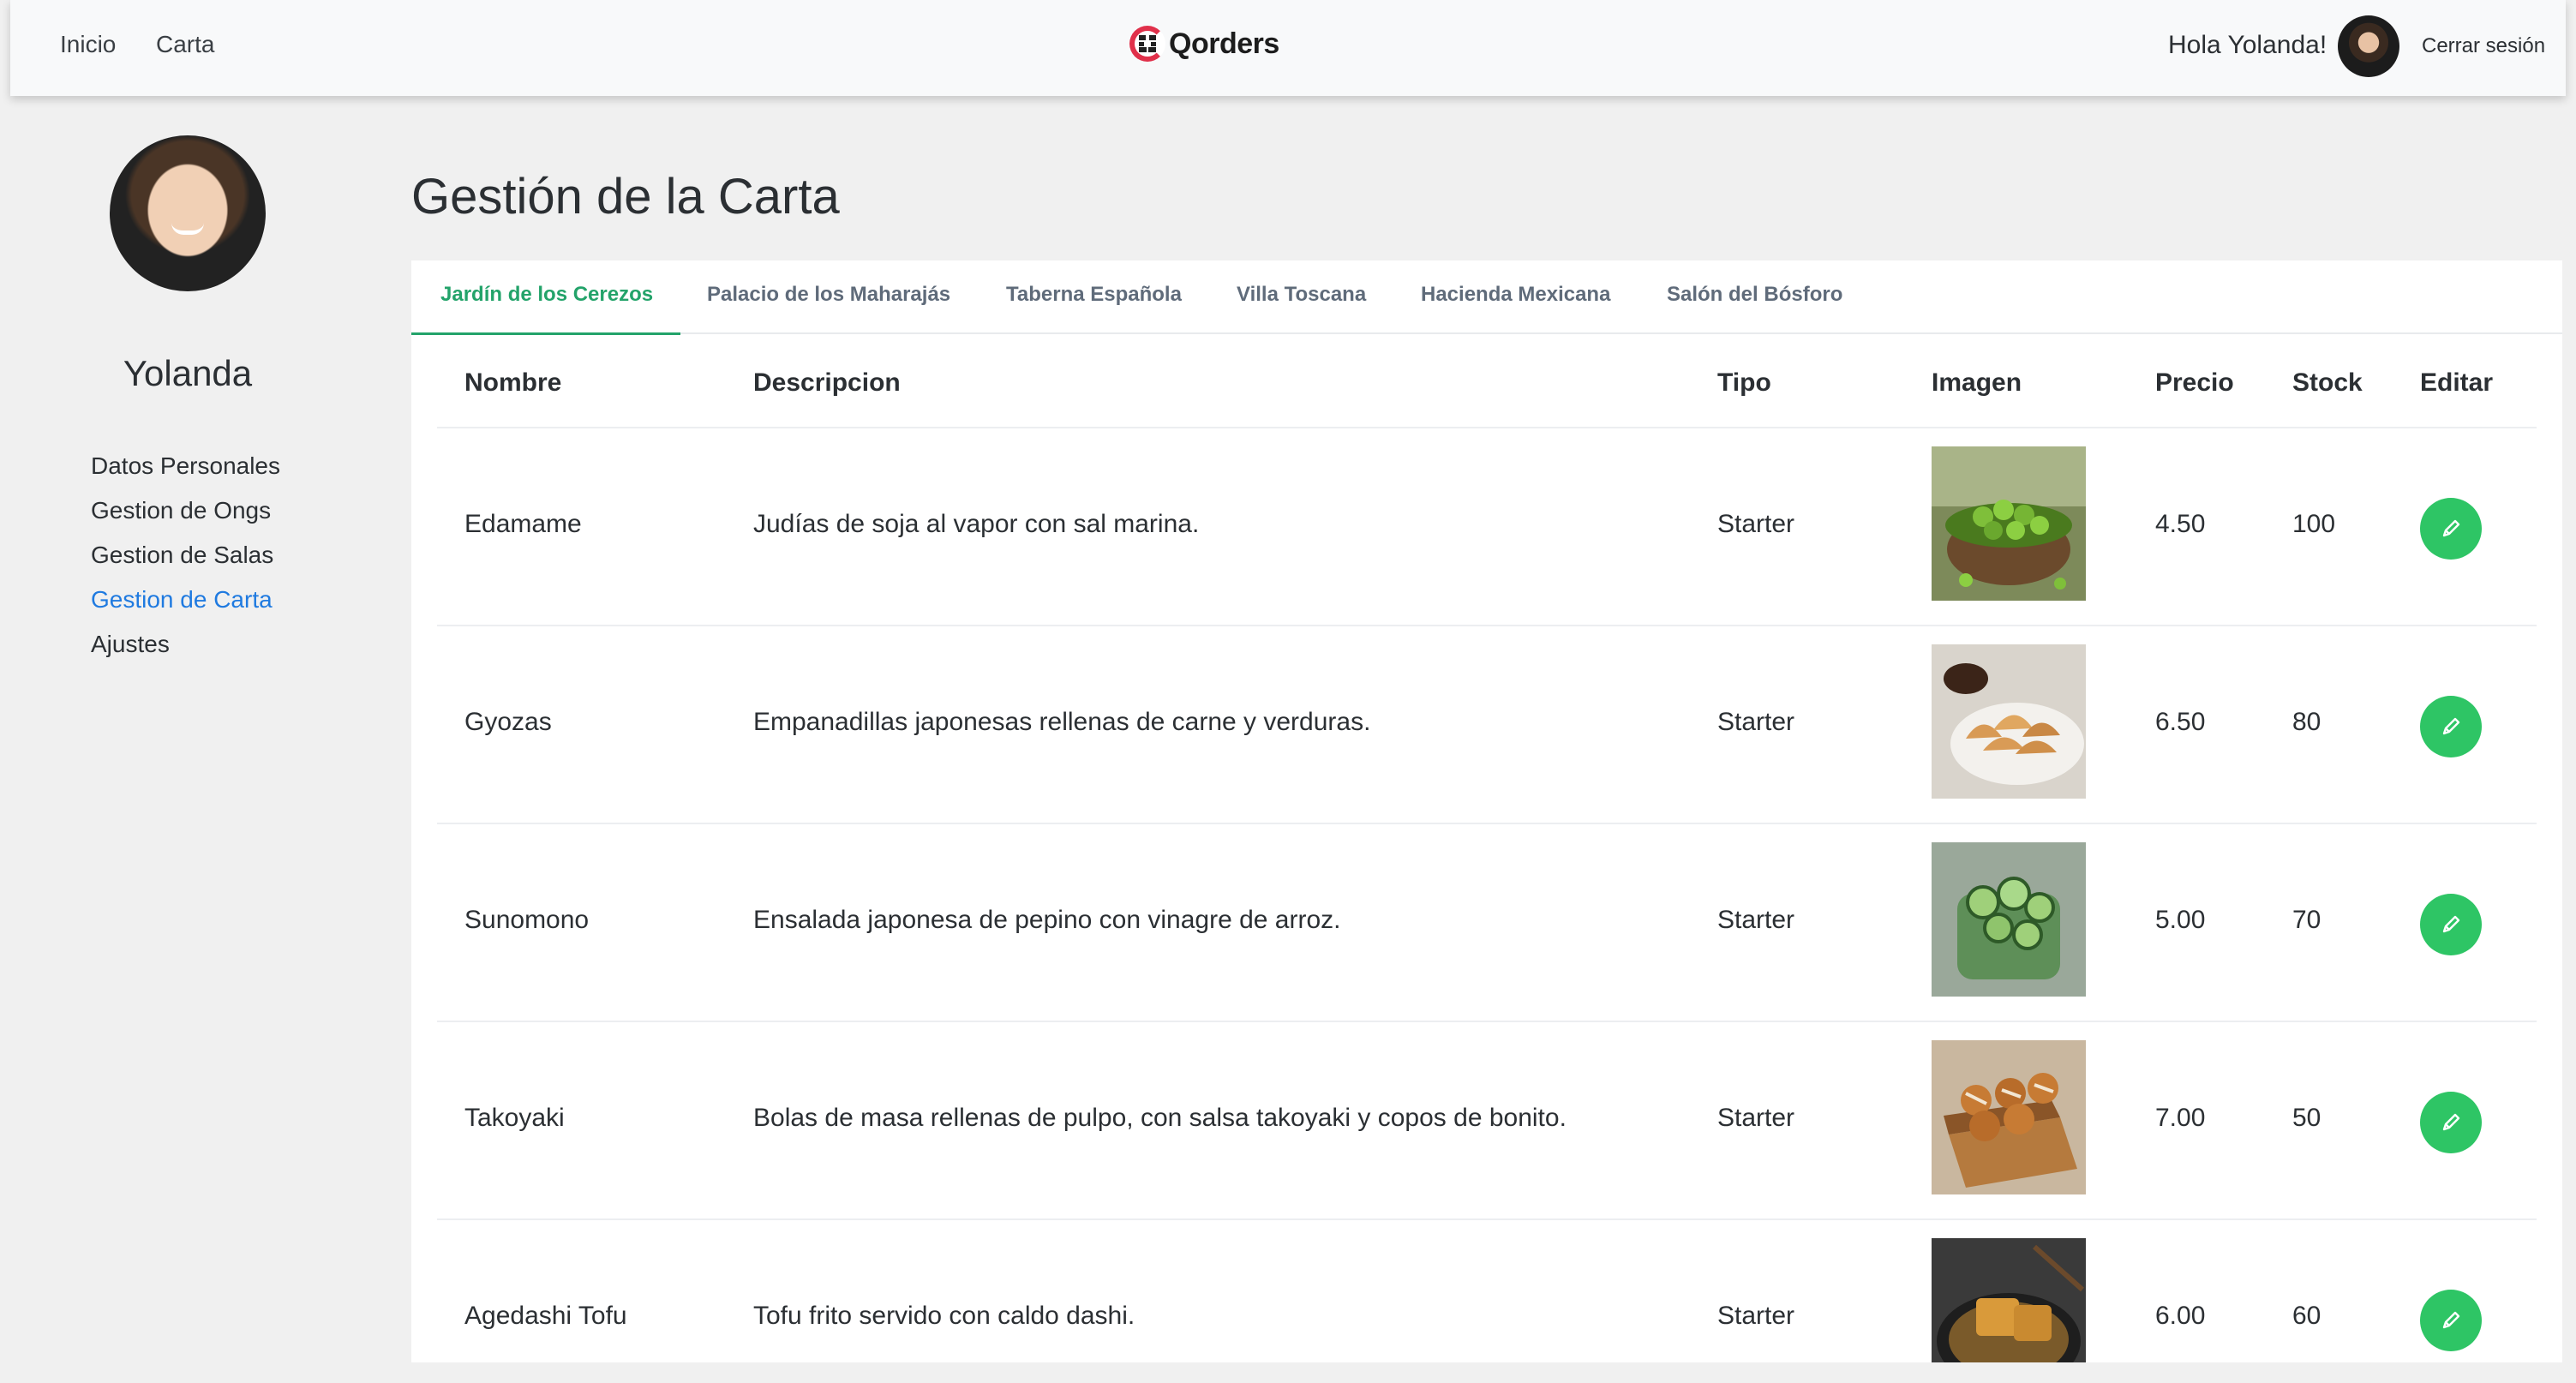  I want to click on header-imagen: Imagen, so click(1977, 382).